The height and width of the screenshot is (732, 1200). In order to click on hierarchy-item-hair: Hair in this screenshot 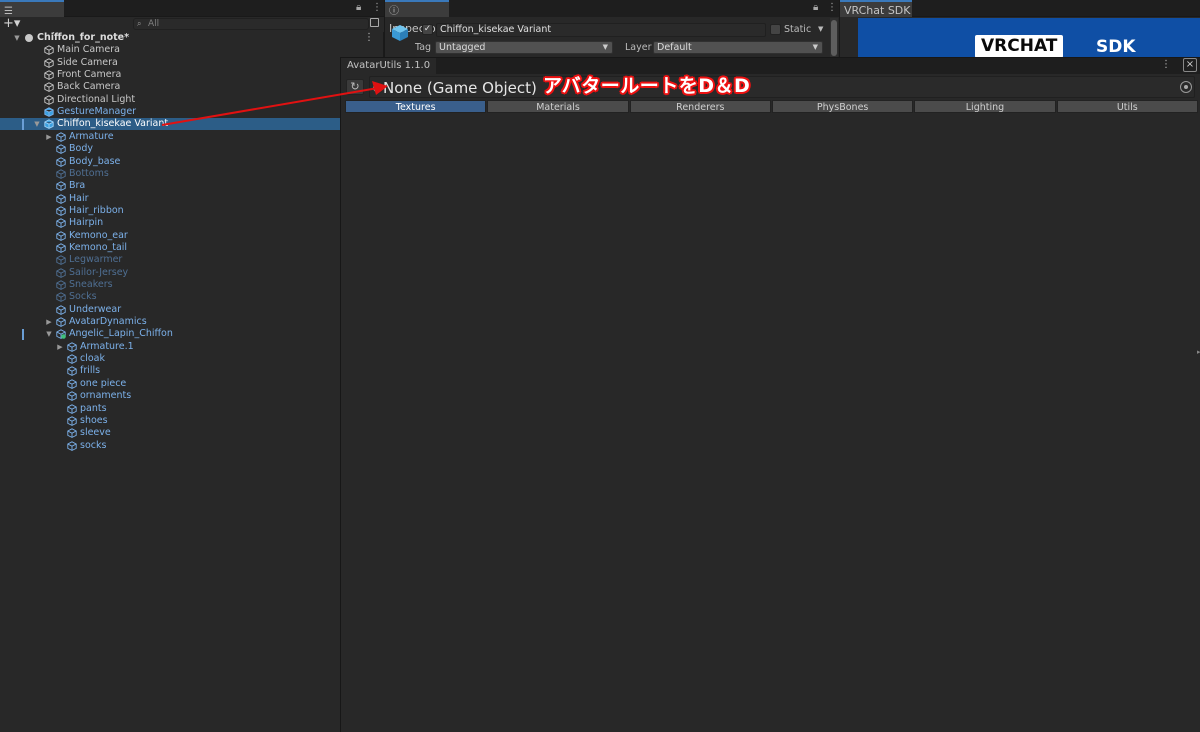, I will do `click(192, 199)`.